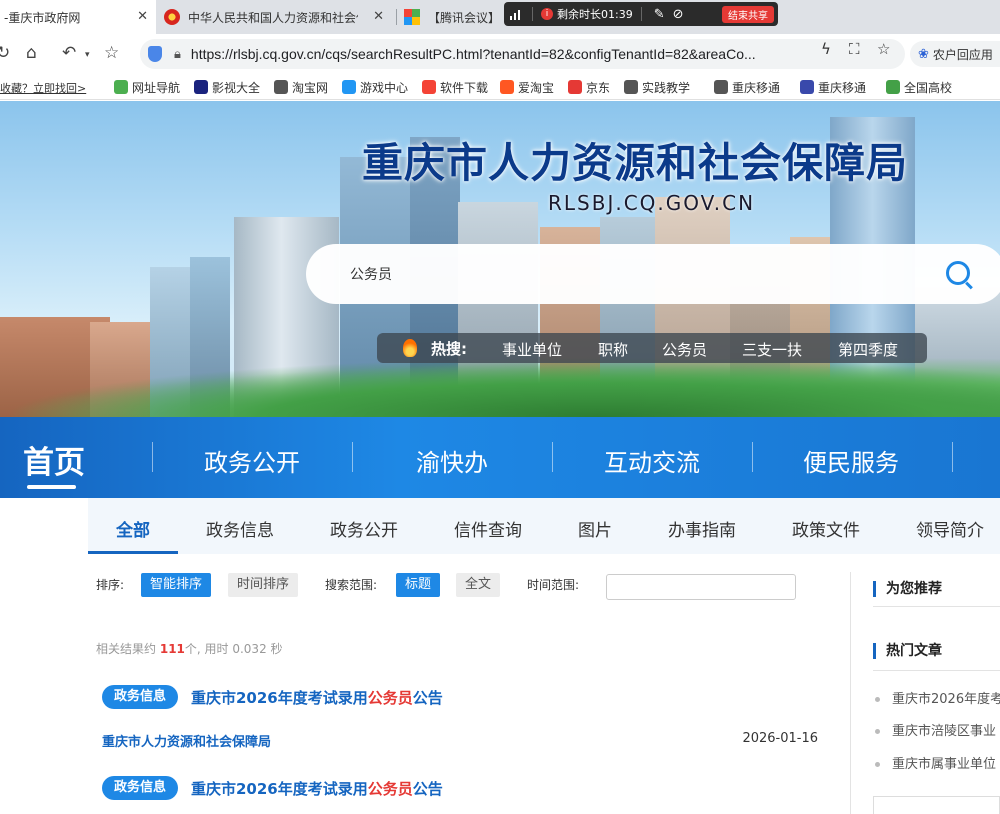 This screenshot has height=814, width=1000. What do you see at coordinates (955, 54) in the screenshot?
I see `extension-button: ❀ 农户回应用` at bounding box center [955, 54].